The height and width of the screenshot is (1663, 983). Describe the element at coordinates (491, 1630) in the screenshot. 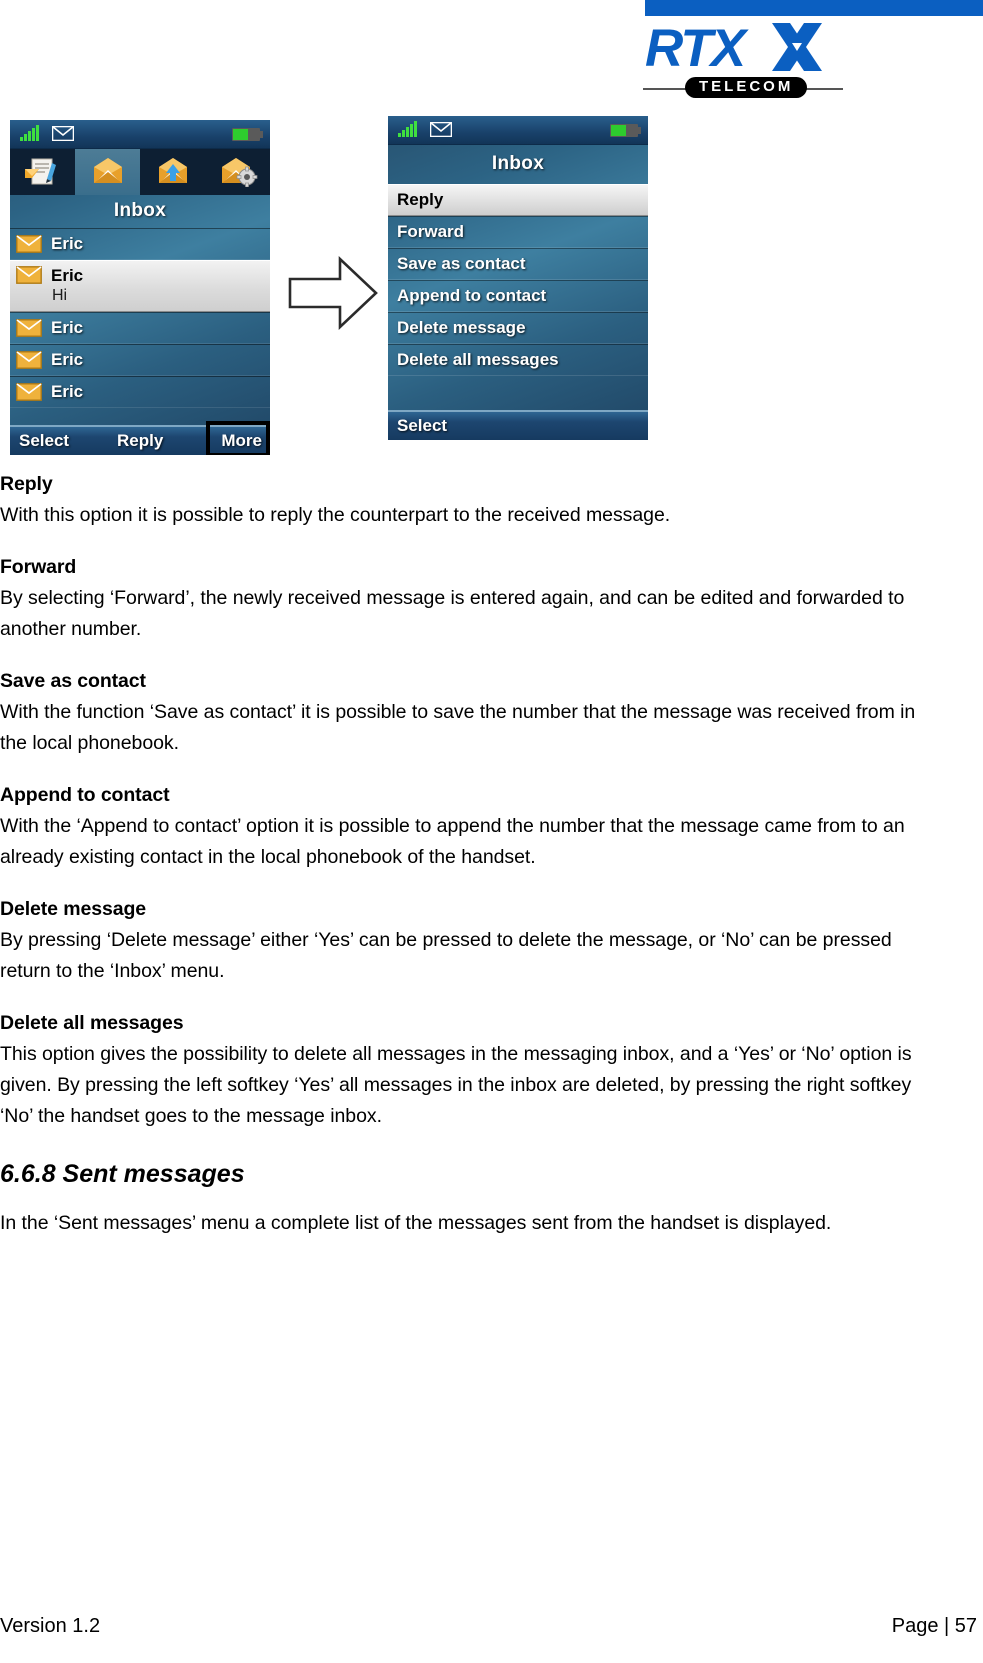

I see `page-footer: Version 1.2 Page | 57` at that location.